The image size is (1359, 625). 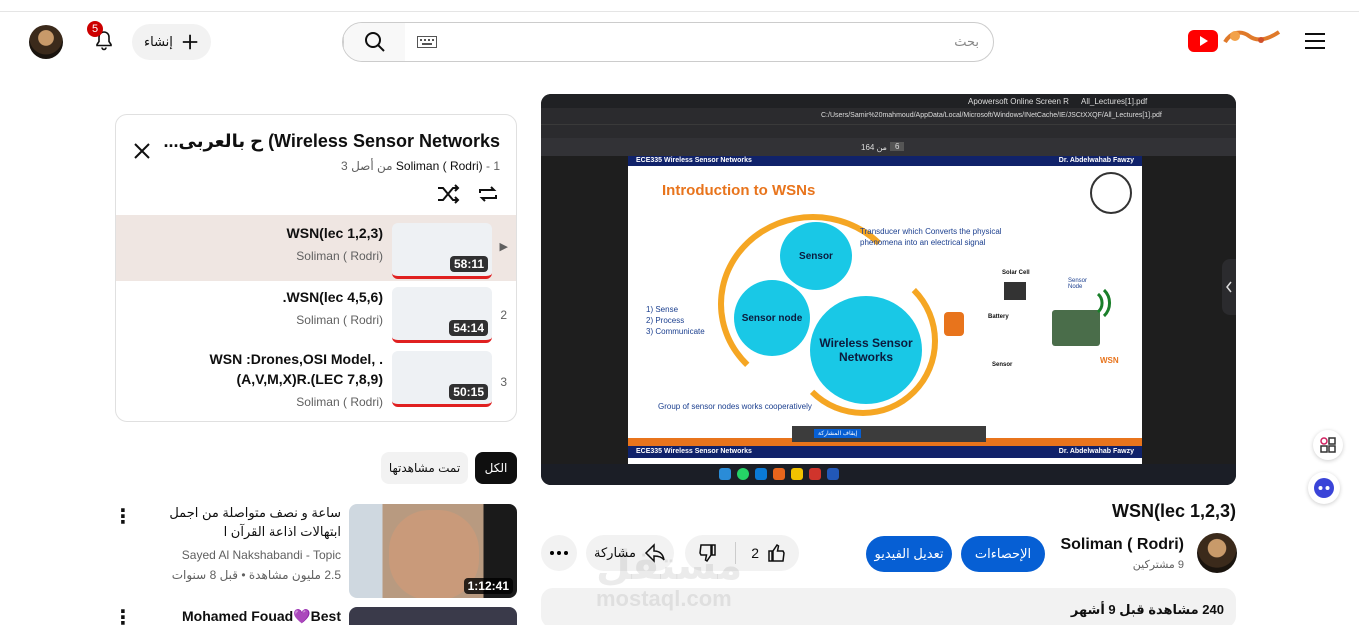 What do you see at coordinates (1002, 365) in the screenshot?
I see `sensor-small-label: Sensor` at bounding box center [1002, 365].